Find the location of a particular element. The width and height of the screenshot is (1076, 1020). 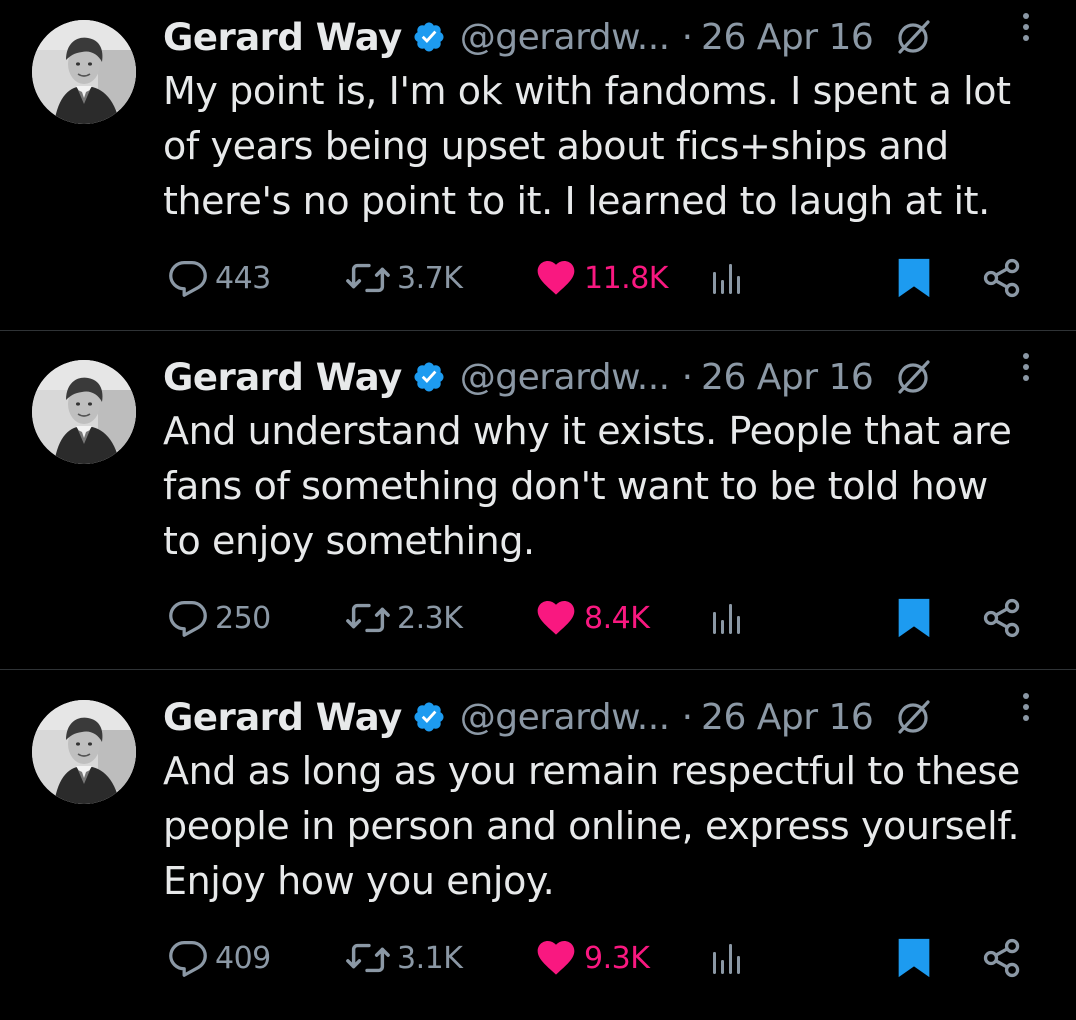

reply-count: 250 is located at coordinates (243, 618).